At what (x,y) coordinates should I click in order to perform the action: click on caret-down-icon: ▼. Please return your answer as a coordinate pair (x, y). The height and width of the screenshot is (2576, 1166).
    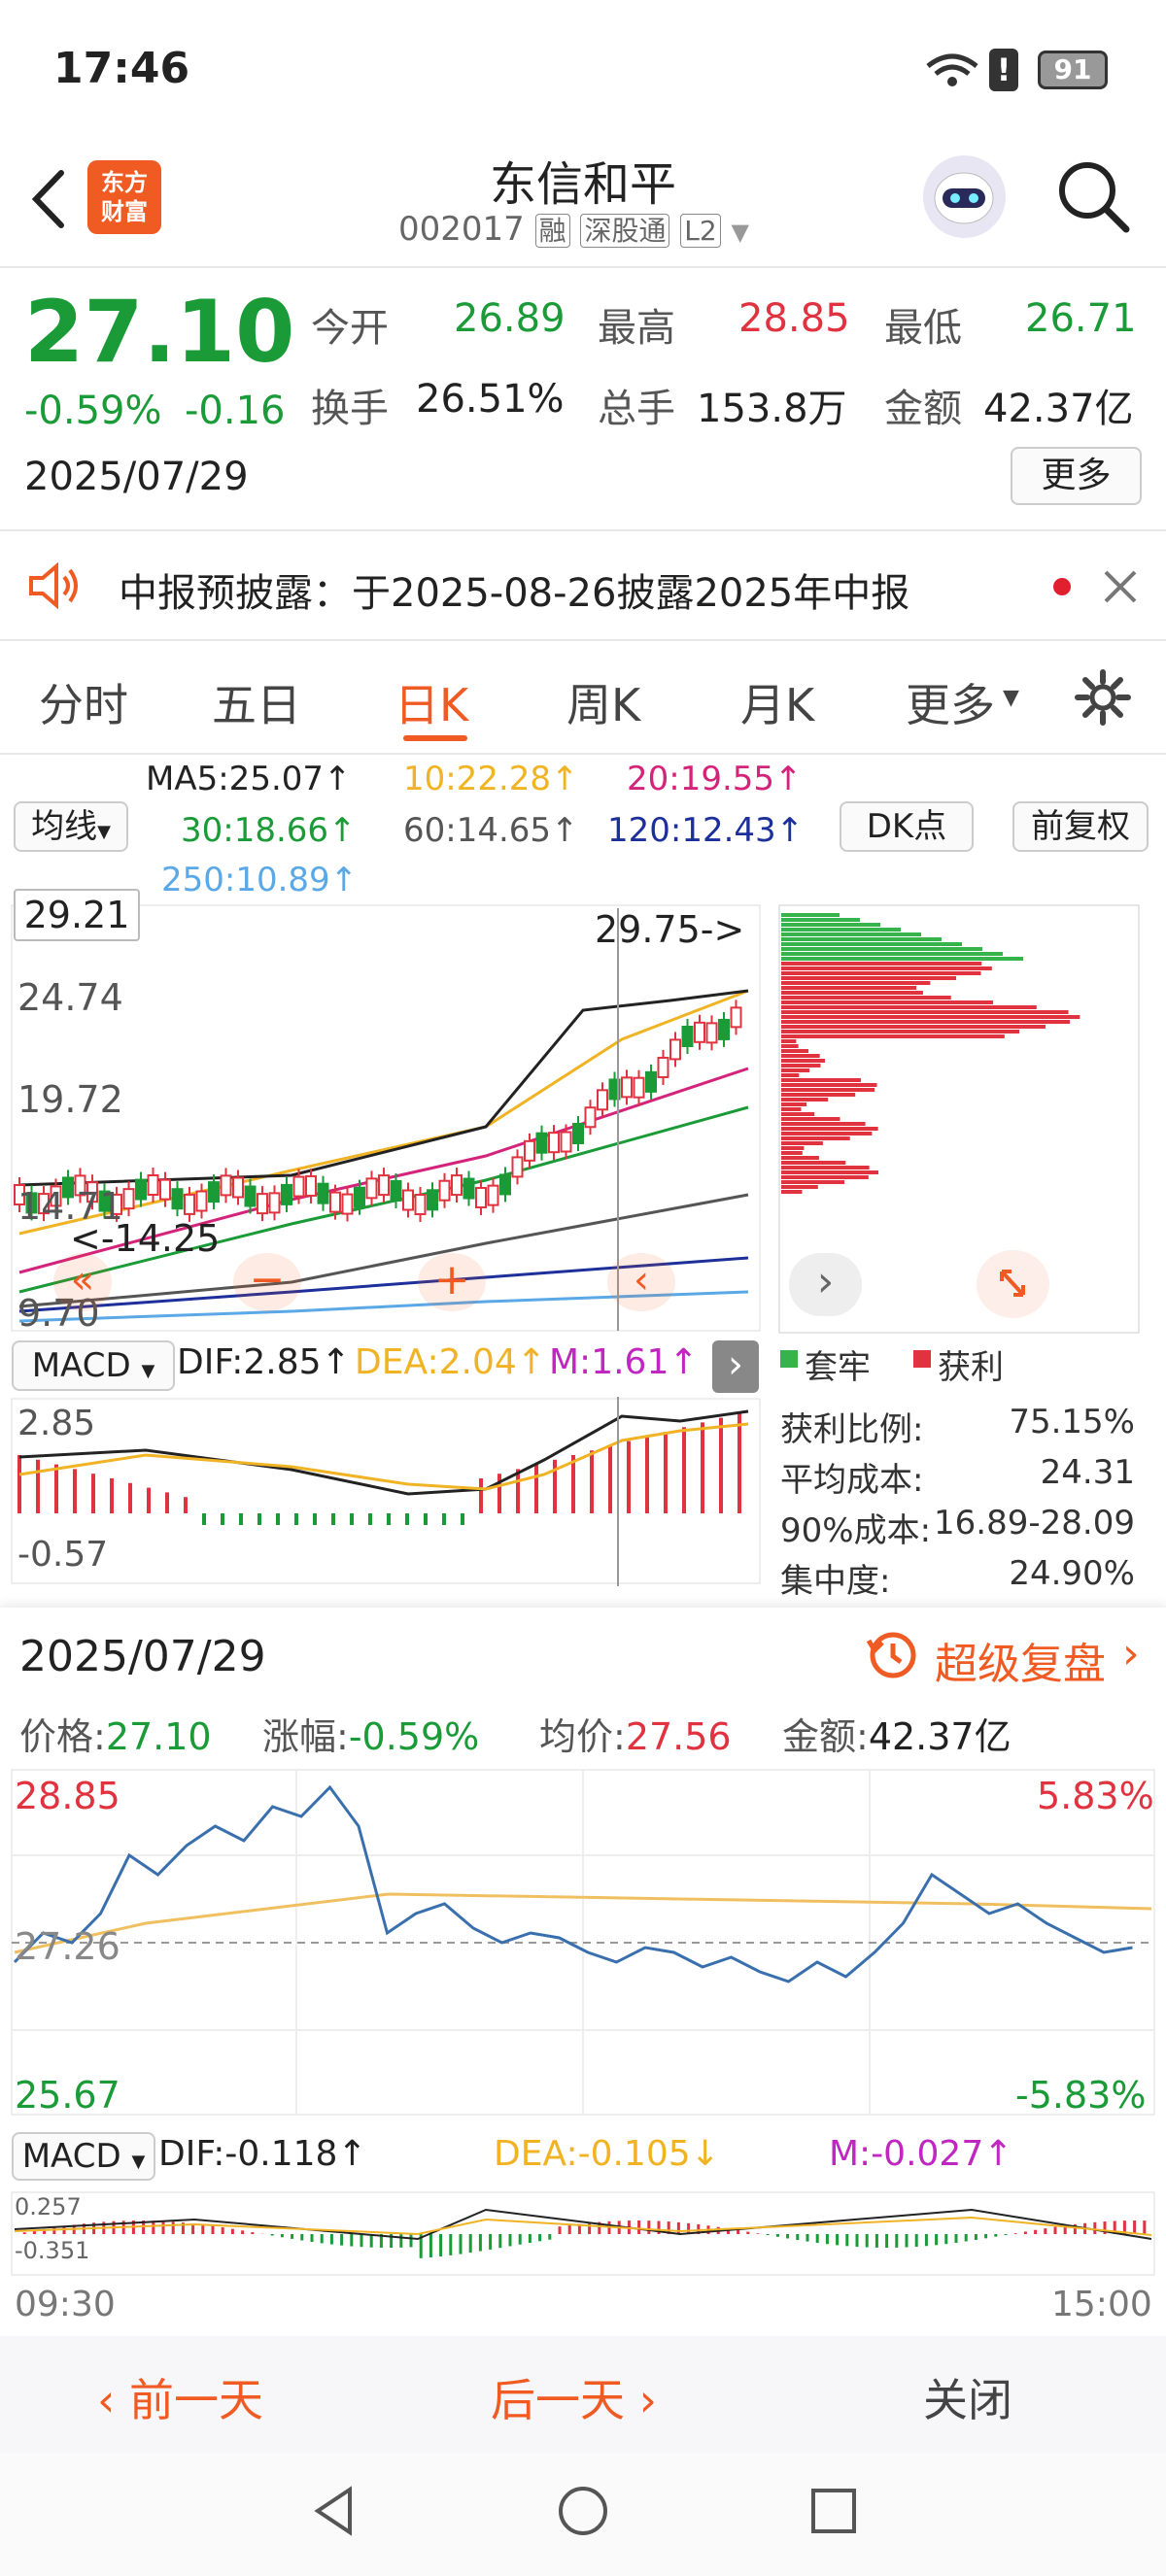
    Looking at the image, I should click on (1011, 698).